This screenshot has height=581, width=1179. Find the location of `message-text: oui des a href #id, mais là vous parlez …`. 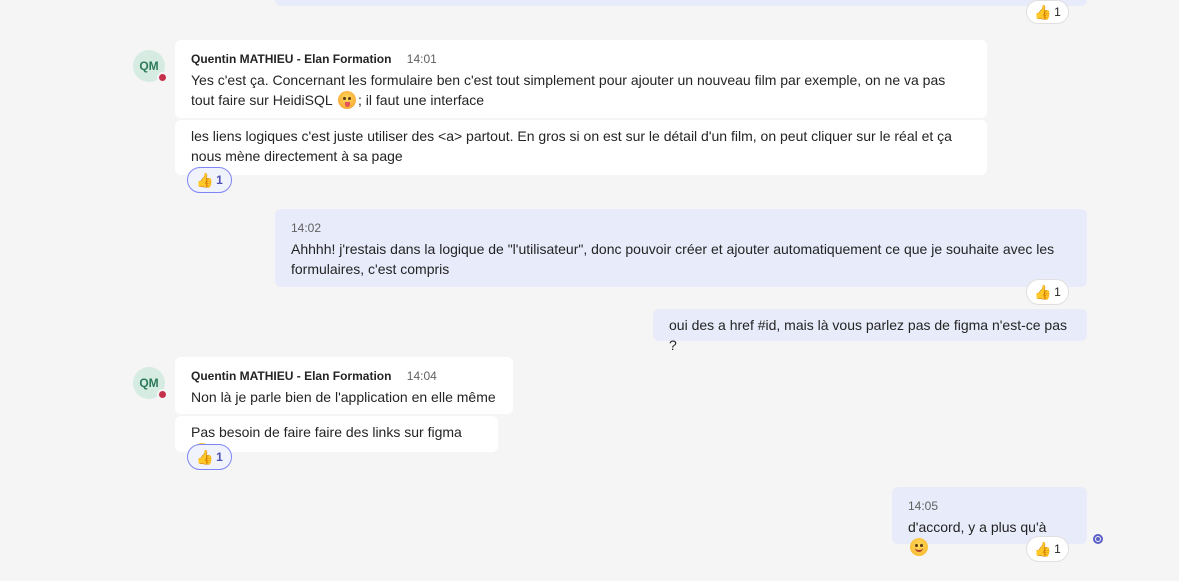

message-text: oui des a href #id, mais là vous parlez … is located at coordinates (868, 335).